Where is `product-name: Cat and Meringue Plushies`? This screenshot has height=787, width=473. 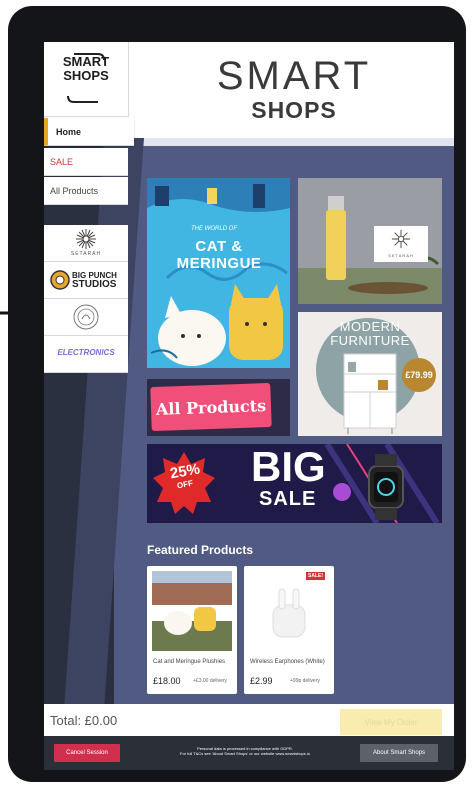
product-name: Cat and Meringue Plushies is located at coordinates (189, 662).